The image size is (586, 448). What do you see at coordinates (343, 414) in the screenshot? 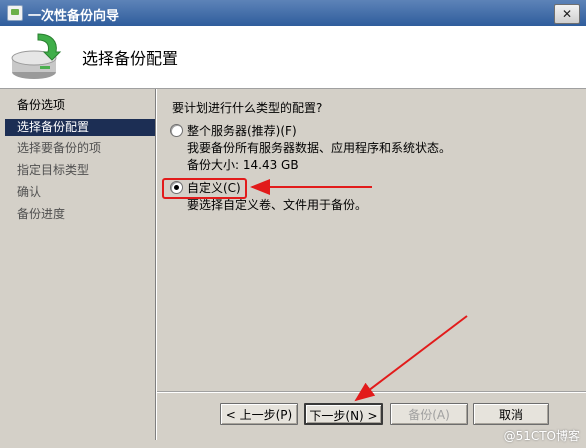
I see `next-button: 下一步(N) >` at bounding box center [343, 414].